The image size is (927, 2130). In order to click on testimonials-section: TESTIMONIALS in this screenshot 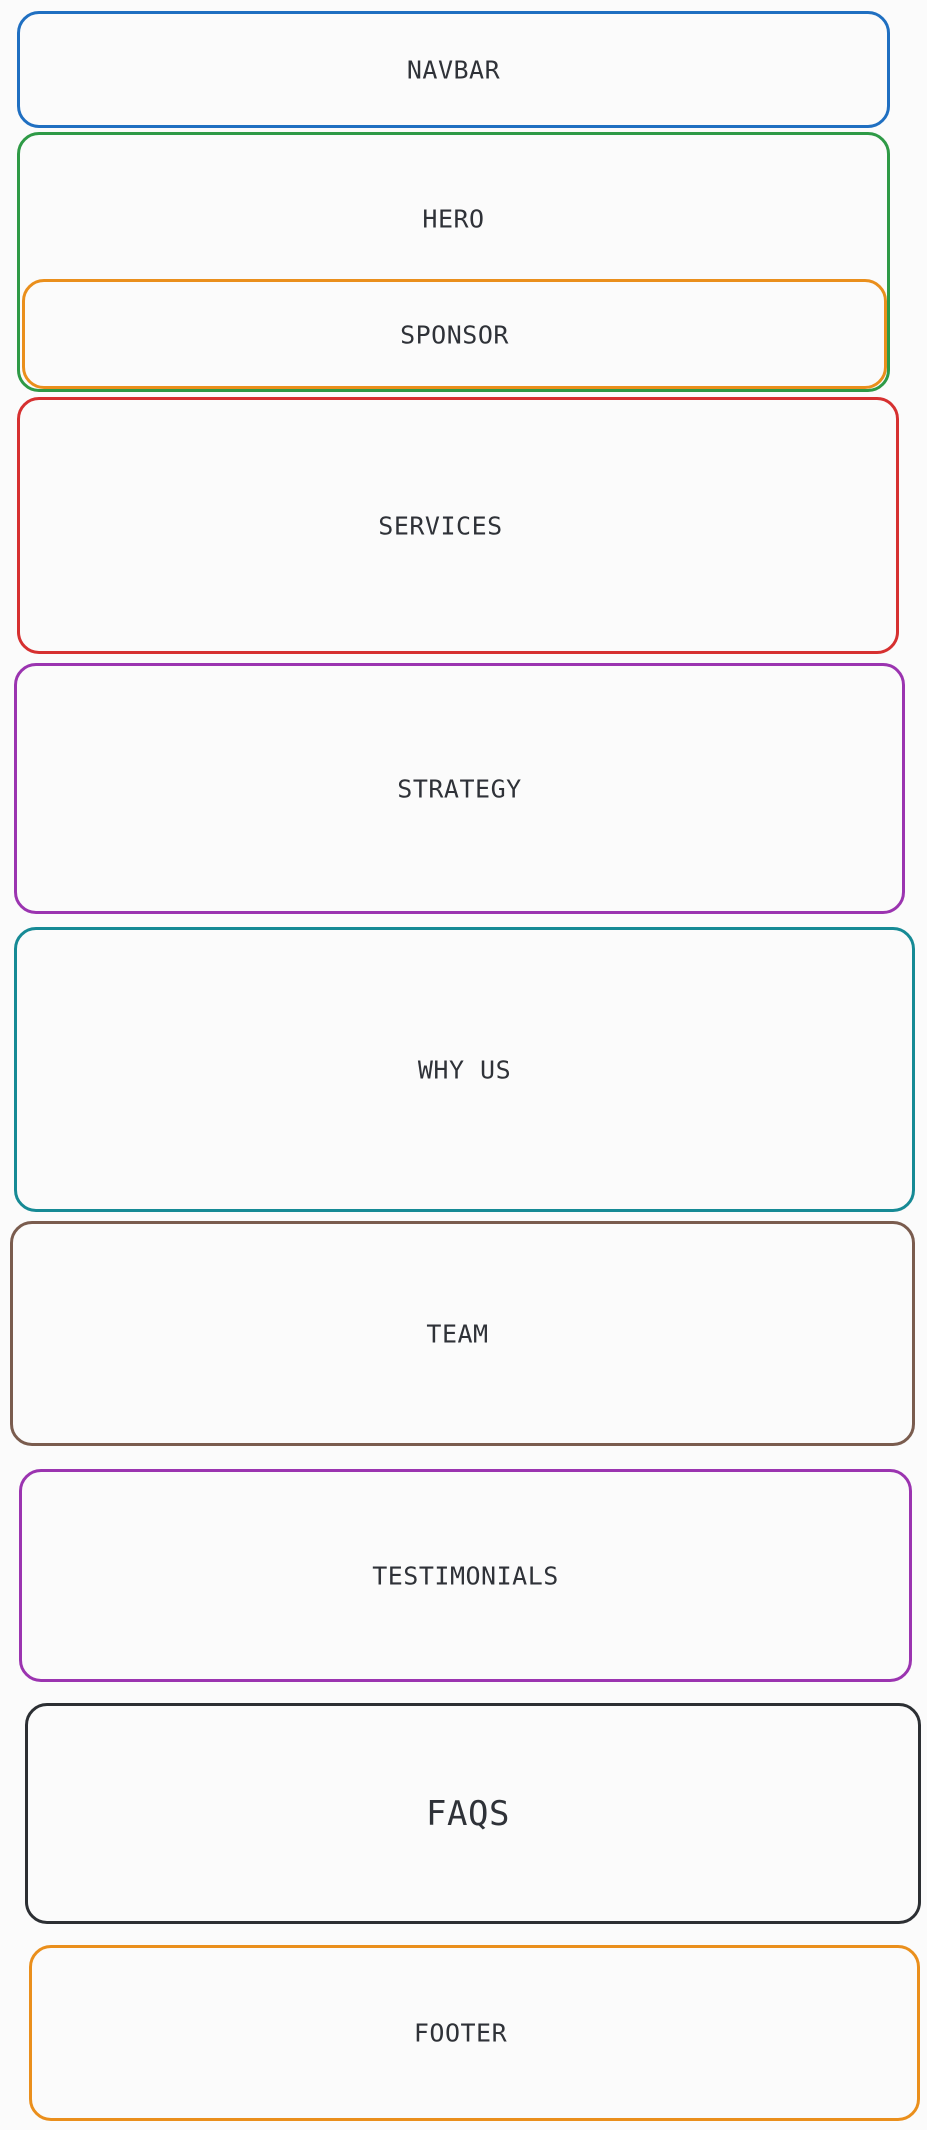, I will do `click(465, 1575)`.